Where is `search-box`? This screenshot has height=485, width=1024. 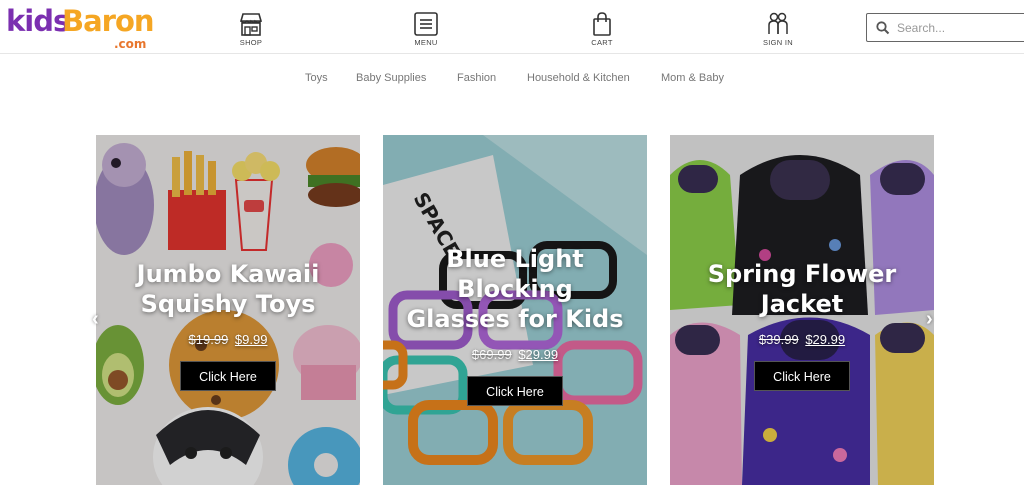
search-box is located at coordinates (945, 27).